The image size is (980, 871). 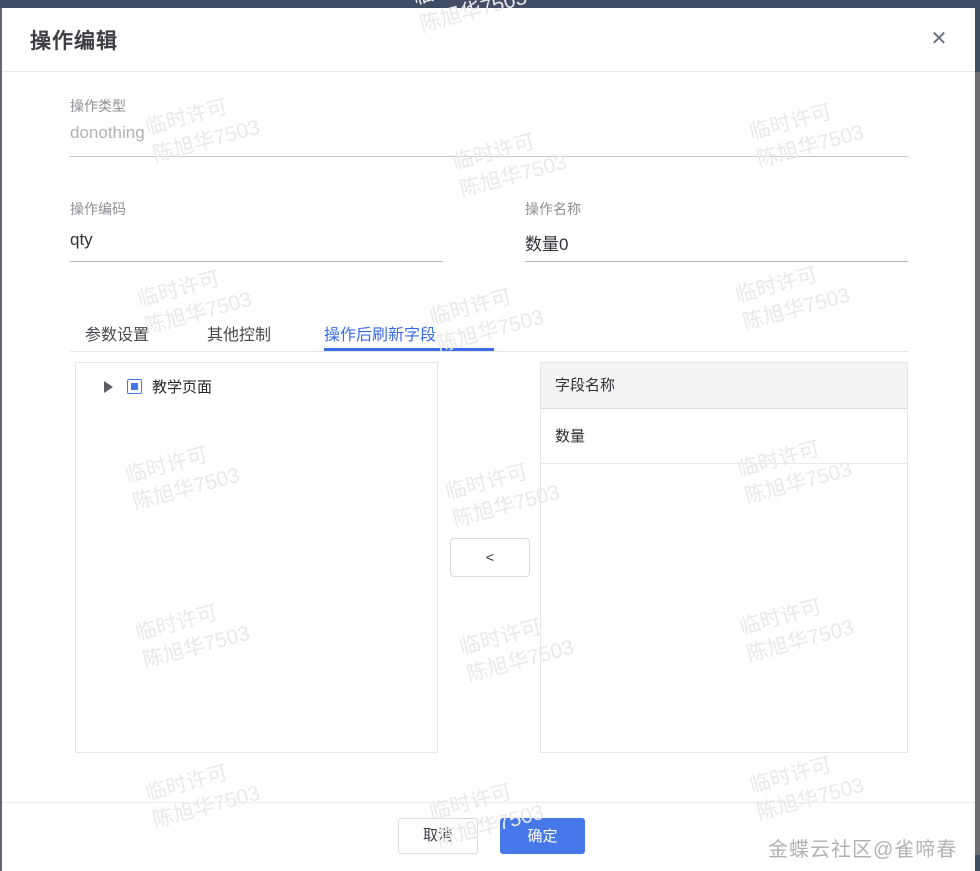 What do you see at coordinates (182, 386) in the screenshot?
I see `tree-node-label: 教学页面` at bounding box center [182, 386].